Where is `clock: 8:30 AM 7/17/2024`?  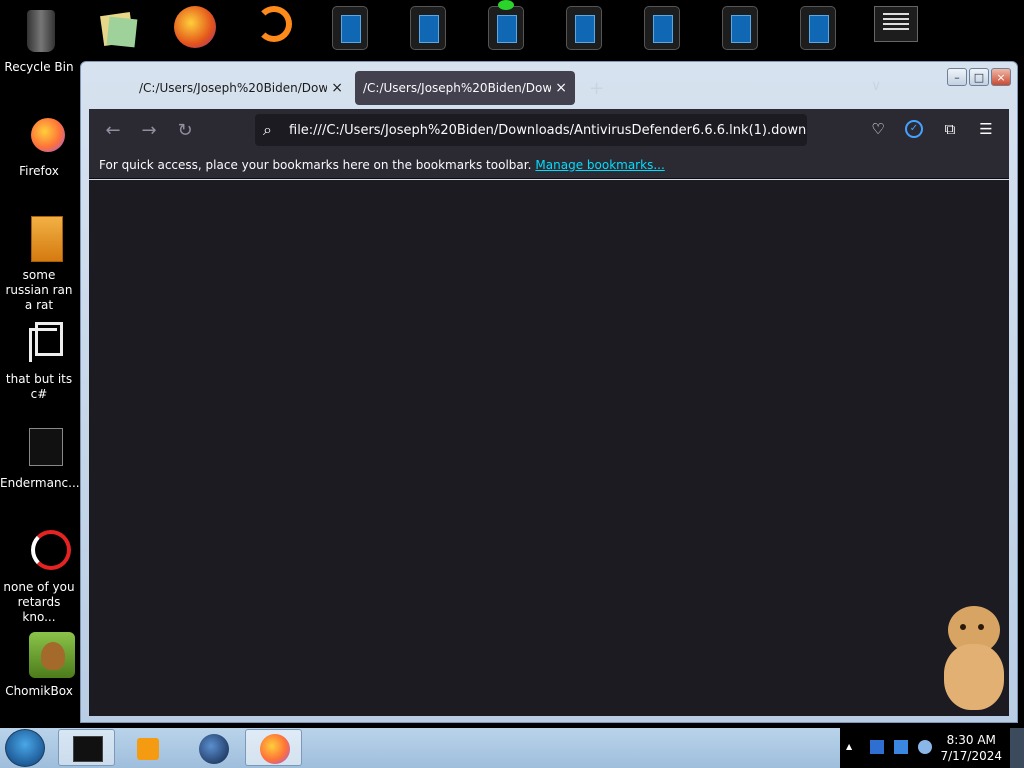 clock: 8:30 AM 7/17/2024 is located at coordinates (971, 748).